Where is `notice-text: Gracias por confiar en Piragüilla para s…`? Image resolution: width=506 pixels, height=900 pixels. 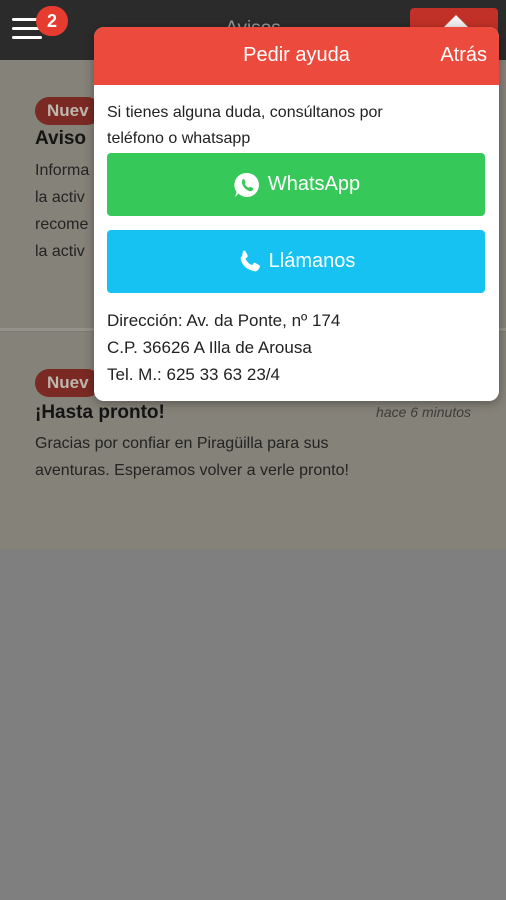 notice-text: Gracias por confiar en Piragüilla para s… is located at coordinates (255, 457).